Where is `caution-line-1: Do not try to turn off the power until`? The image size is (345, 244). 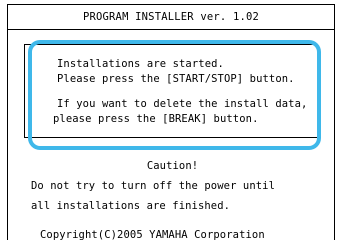 caution-line-1: Do not try to turn off the power until is located at coordinates (153, 186).